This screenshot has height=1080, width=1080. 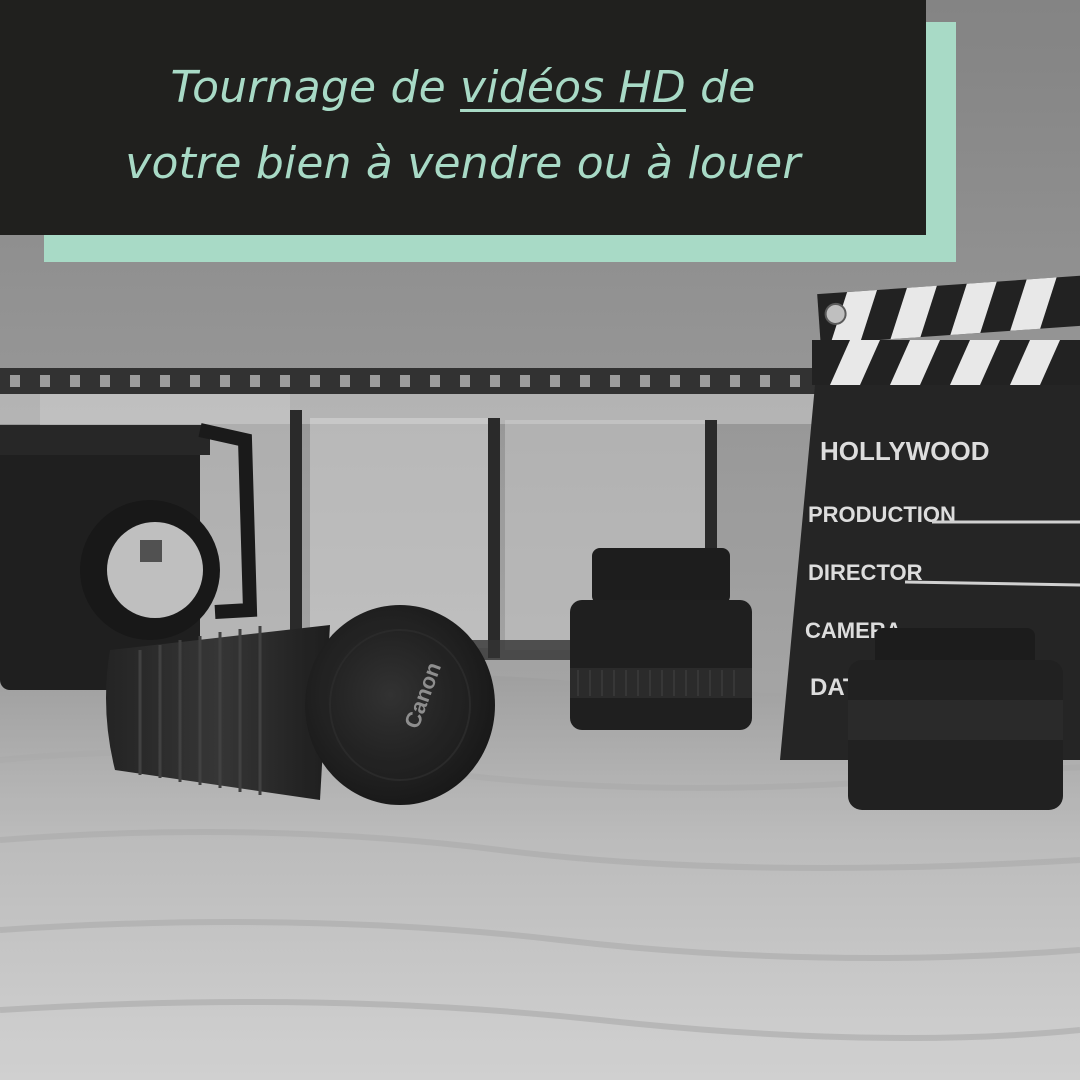 I want to click on headline-line-2: votre bien à vendre ou à louer, so click(x=463, y=163).